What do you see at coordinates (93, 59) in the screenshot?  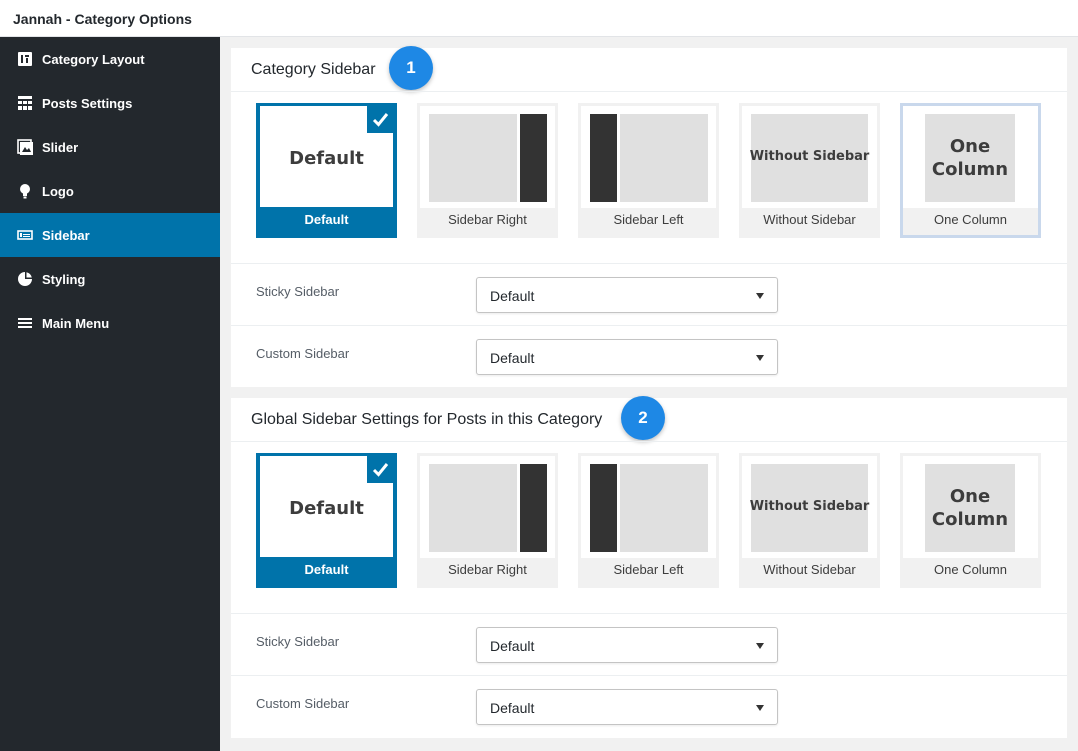 I see `sidebar-item-label: Category Layout` at bounding box center [93, 59].